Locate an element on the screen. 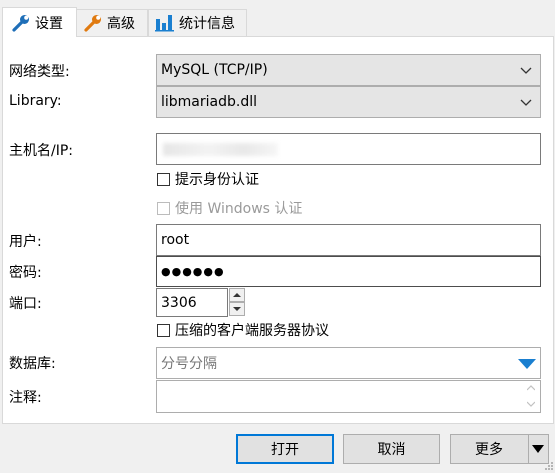 The width and height of the screenshot is (555, 473). library-select: libmariadb.dll is located at coordinates (348, 102).